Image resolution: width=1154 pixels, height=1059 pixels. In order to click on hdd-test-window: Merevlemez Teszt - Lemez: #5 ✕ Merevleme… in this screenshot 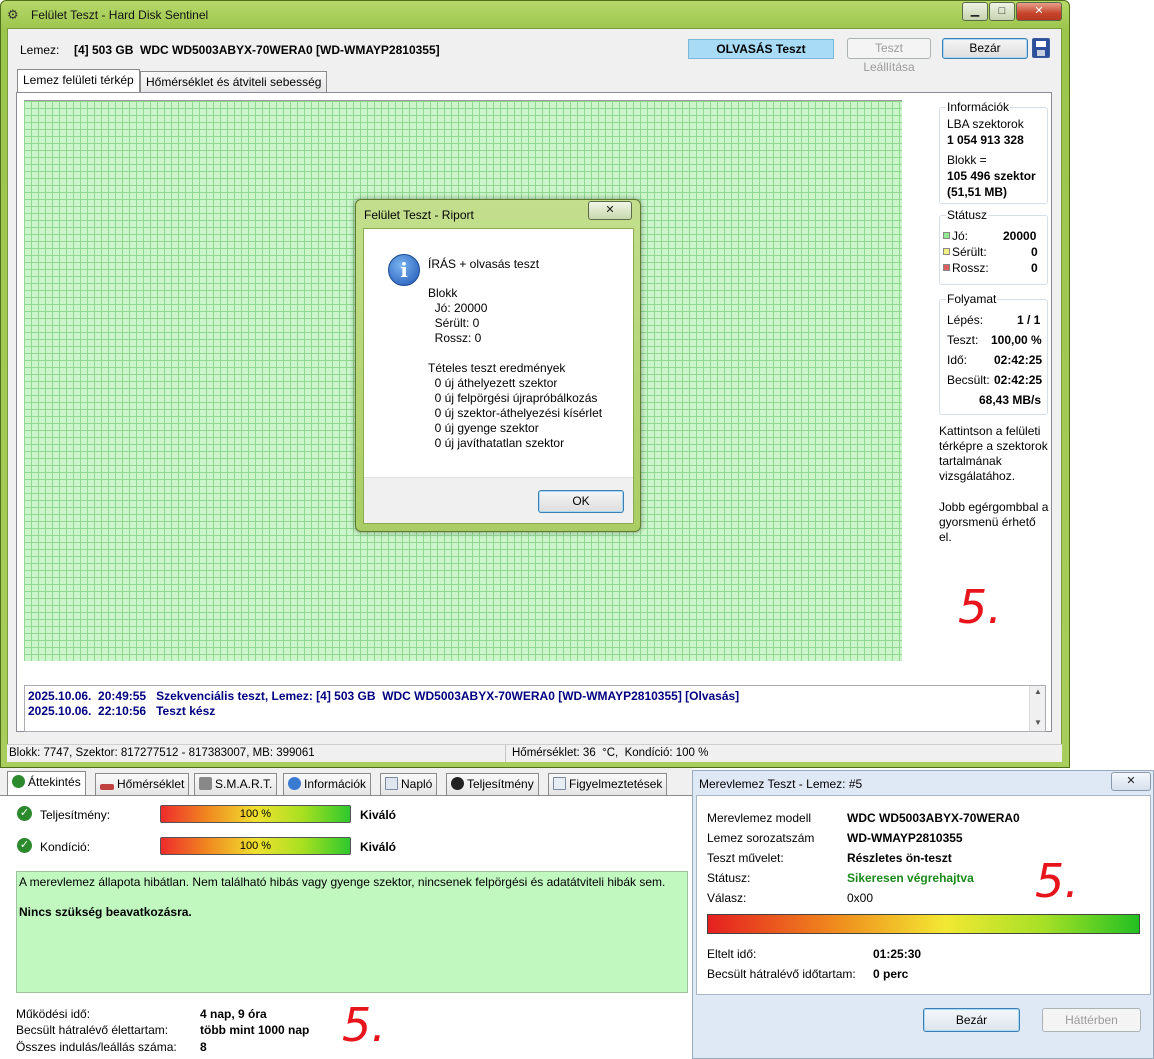, I will do `click(923, 914)`.